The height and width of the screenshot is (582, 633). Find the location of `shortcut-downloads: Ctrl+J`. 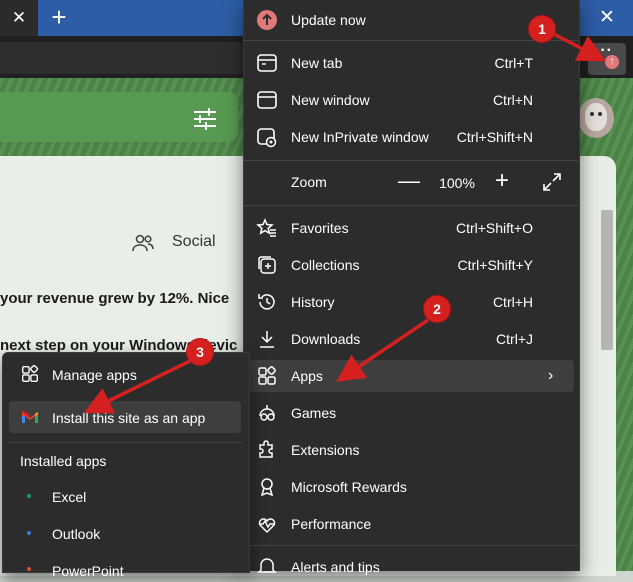

shortcut-downloads: Ctrl+J is located at coordinates (514, 339).